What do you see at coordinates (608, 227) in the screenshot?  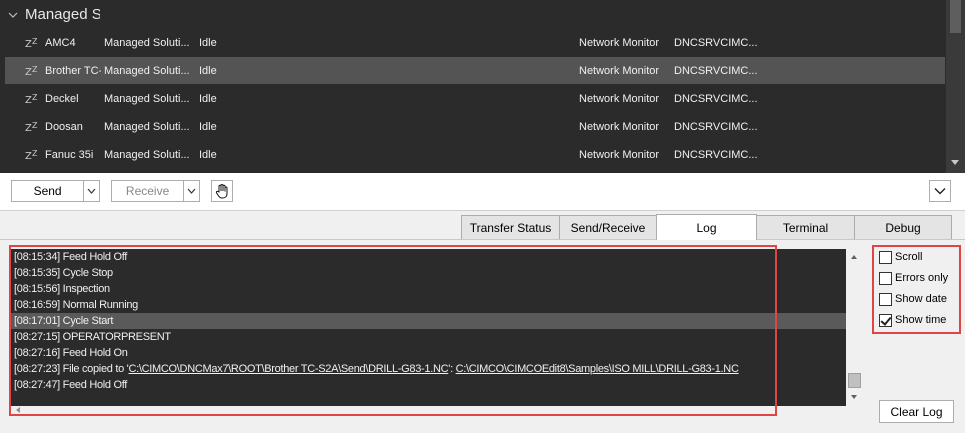 I see `tab-send-receive: Send/Receive` at bounding box center [608, 227].